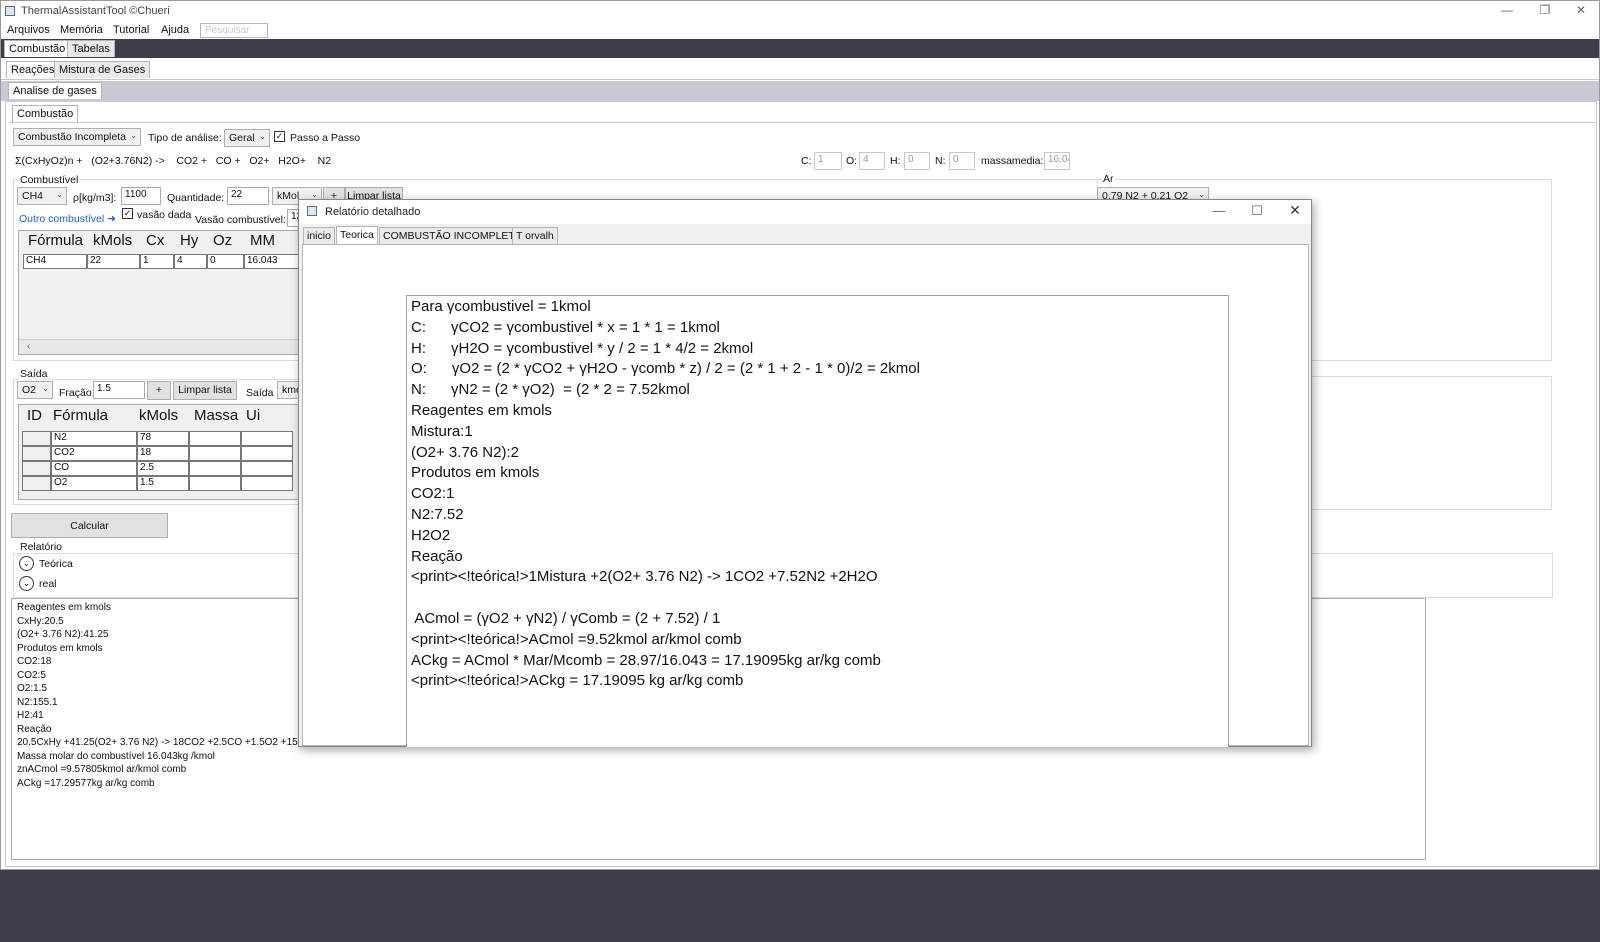 The image size is (1600, 942). What do you see at coordinates (35, 390) in the screenshot?
I see `output-species-select: O2 ⌄` at bounding box center [35, 390].